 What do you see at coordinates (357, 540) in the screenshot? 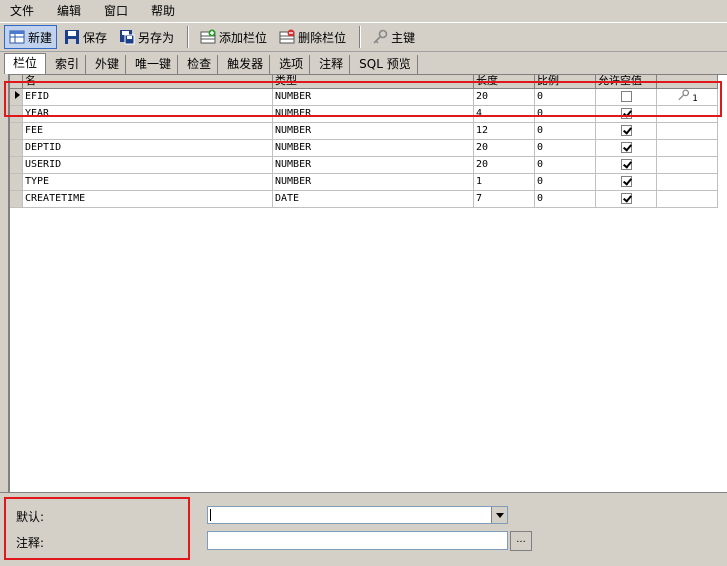
I see `comment-field` at bounding box center [357, 540].